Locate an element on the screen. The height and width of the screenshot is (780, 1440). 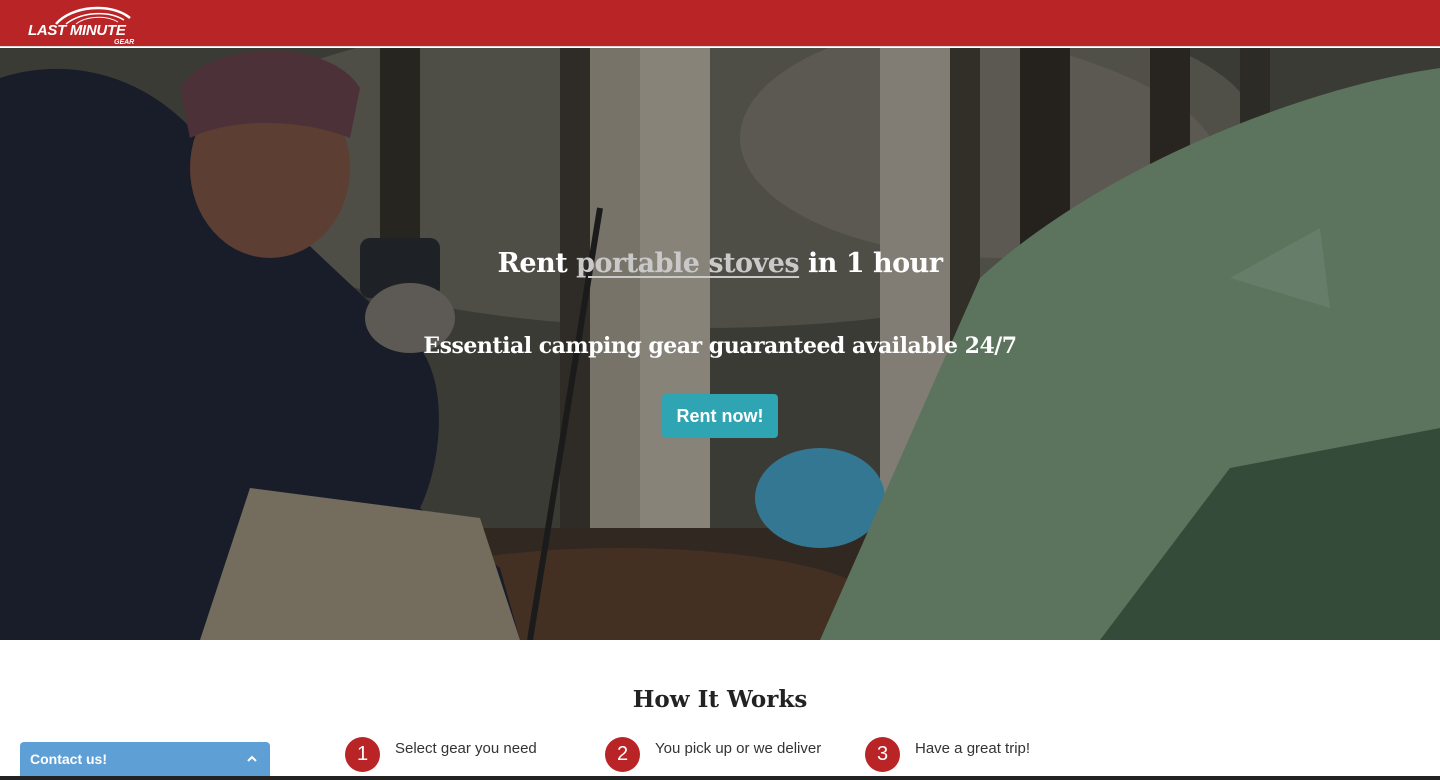
step-number-badge: 3 is located at coordinates (882, 754).